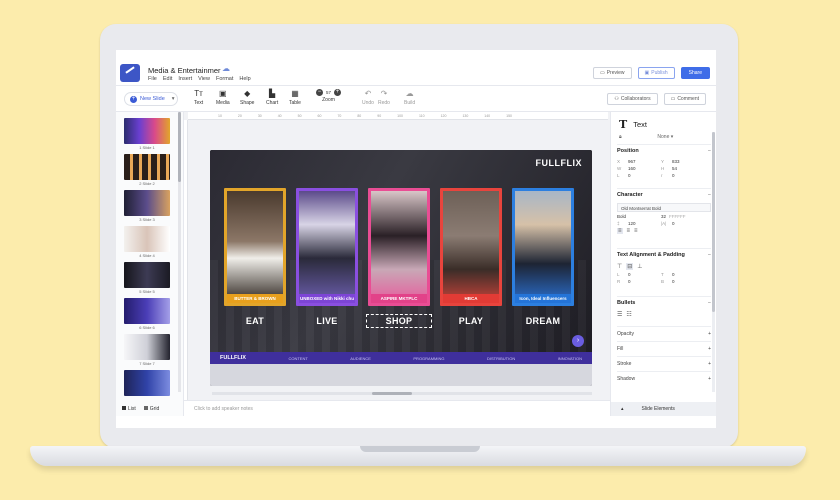 Image resolution: width=840 pixels, height=500 pixels. What do you see at coordinates (149, 136) in the screenshot?
I see `slide-thumbnail: 1 Slide 1` at bounding box center [149, 136].